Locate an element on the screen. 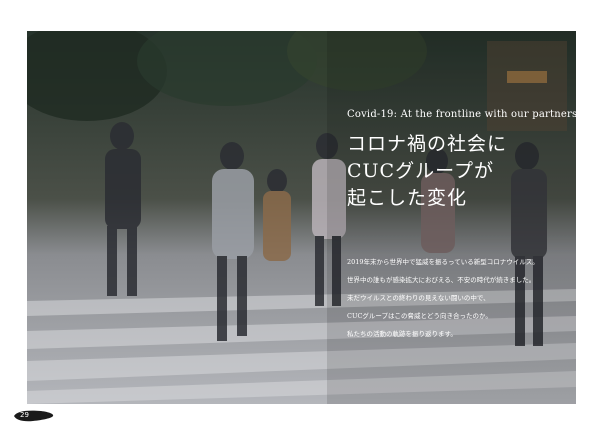 The width and height of the screenshot is (609, 434). page-title: コロナ禍の社会に CUCグループが 起こした変化 is located at coordinates (427, 171).